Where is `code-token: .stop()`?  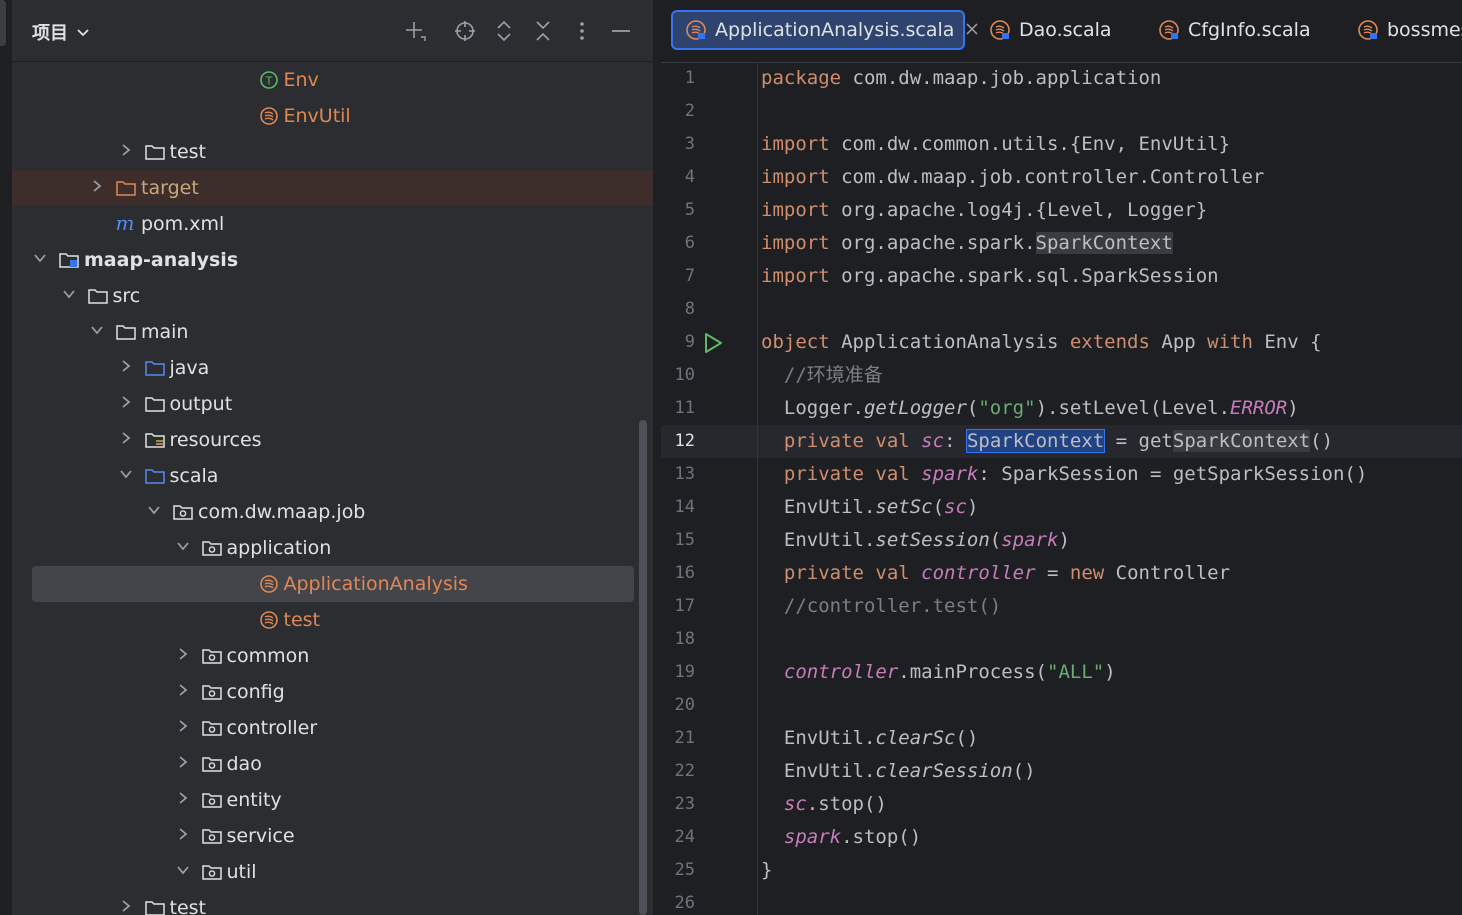
code-token: .stop() is located at coordinates (881, 837).